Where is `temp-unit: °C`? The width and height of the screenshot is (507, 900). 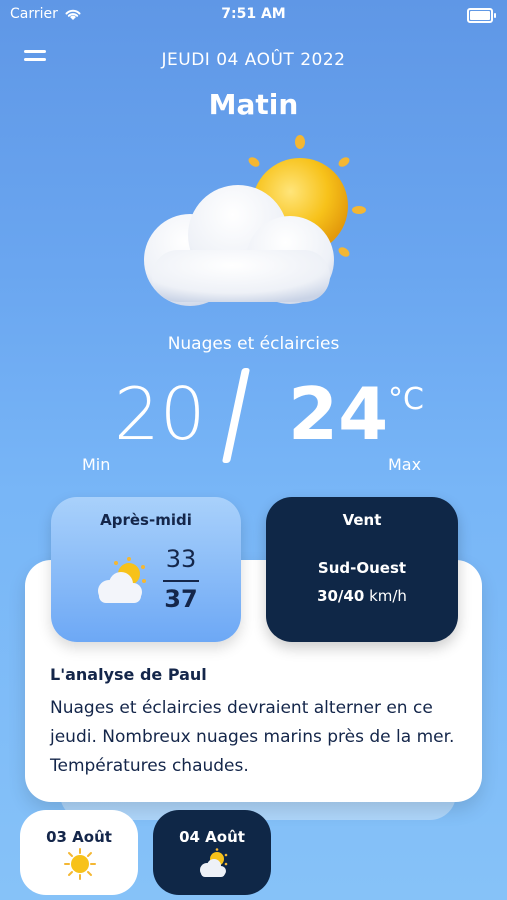 temp-unit: °C is located at coordinates (406, 399).